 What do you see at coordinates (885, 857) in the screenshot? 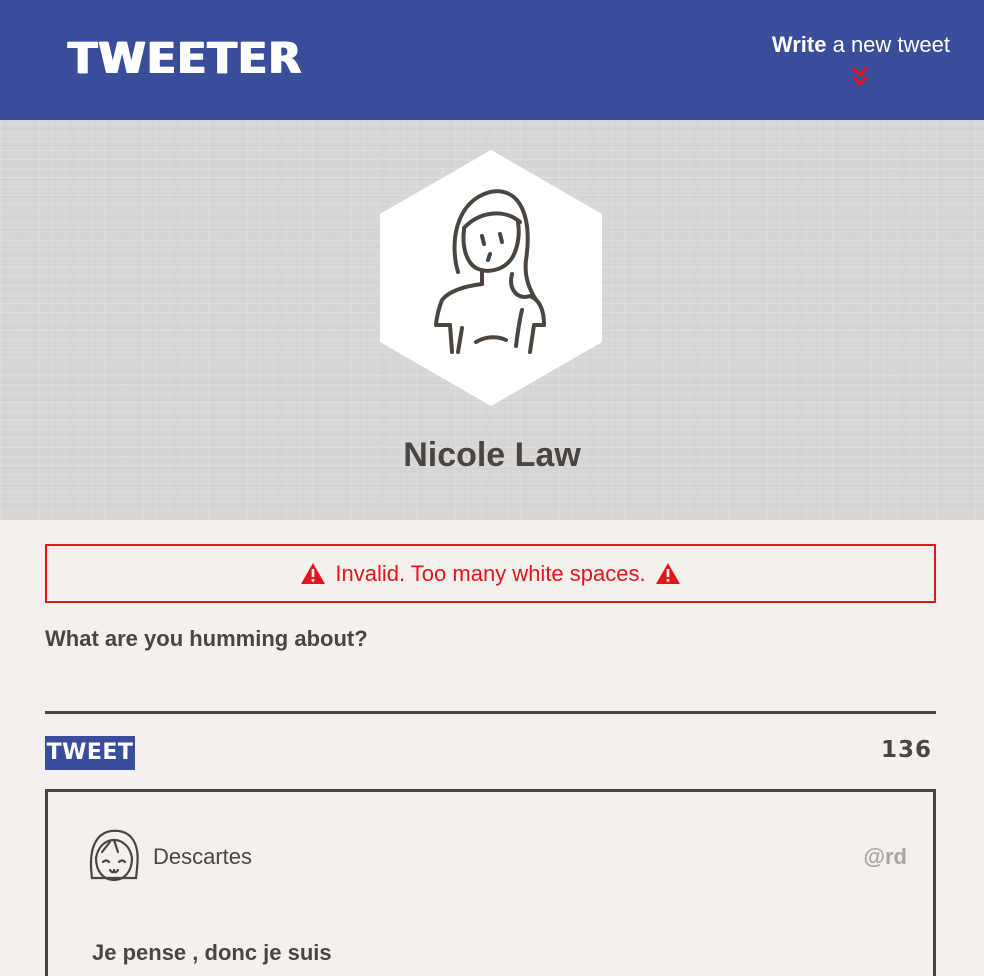
I see `tweet-handle: @rd` at bounding box center [885, 857].